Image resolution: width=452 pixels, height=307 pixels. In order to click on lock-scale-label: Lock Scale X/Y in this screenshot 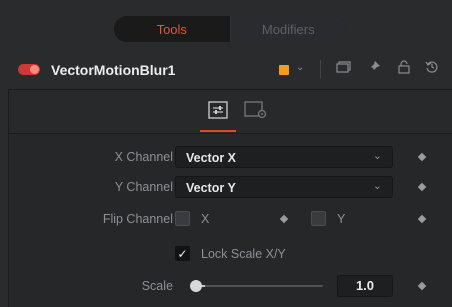, I will do `click(243, 254)`.